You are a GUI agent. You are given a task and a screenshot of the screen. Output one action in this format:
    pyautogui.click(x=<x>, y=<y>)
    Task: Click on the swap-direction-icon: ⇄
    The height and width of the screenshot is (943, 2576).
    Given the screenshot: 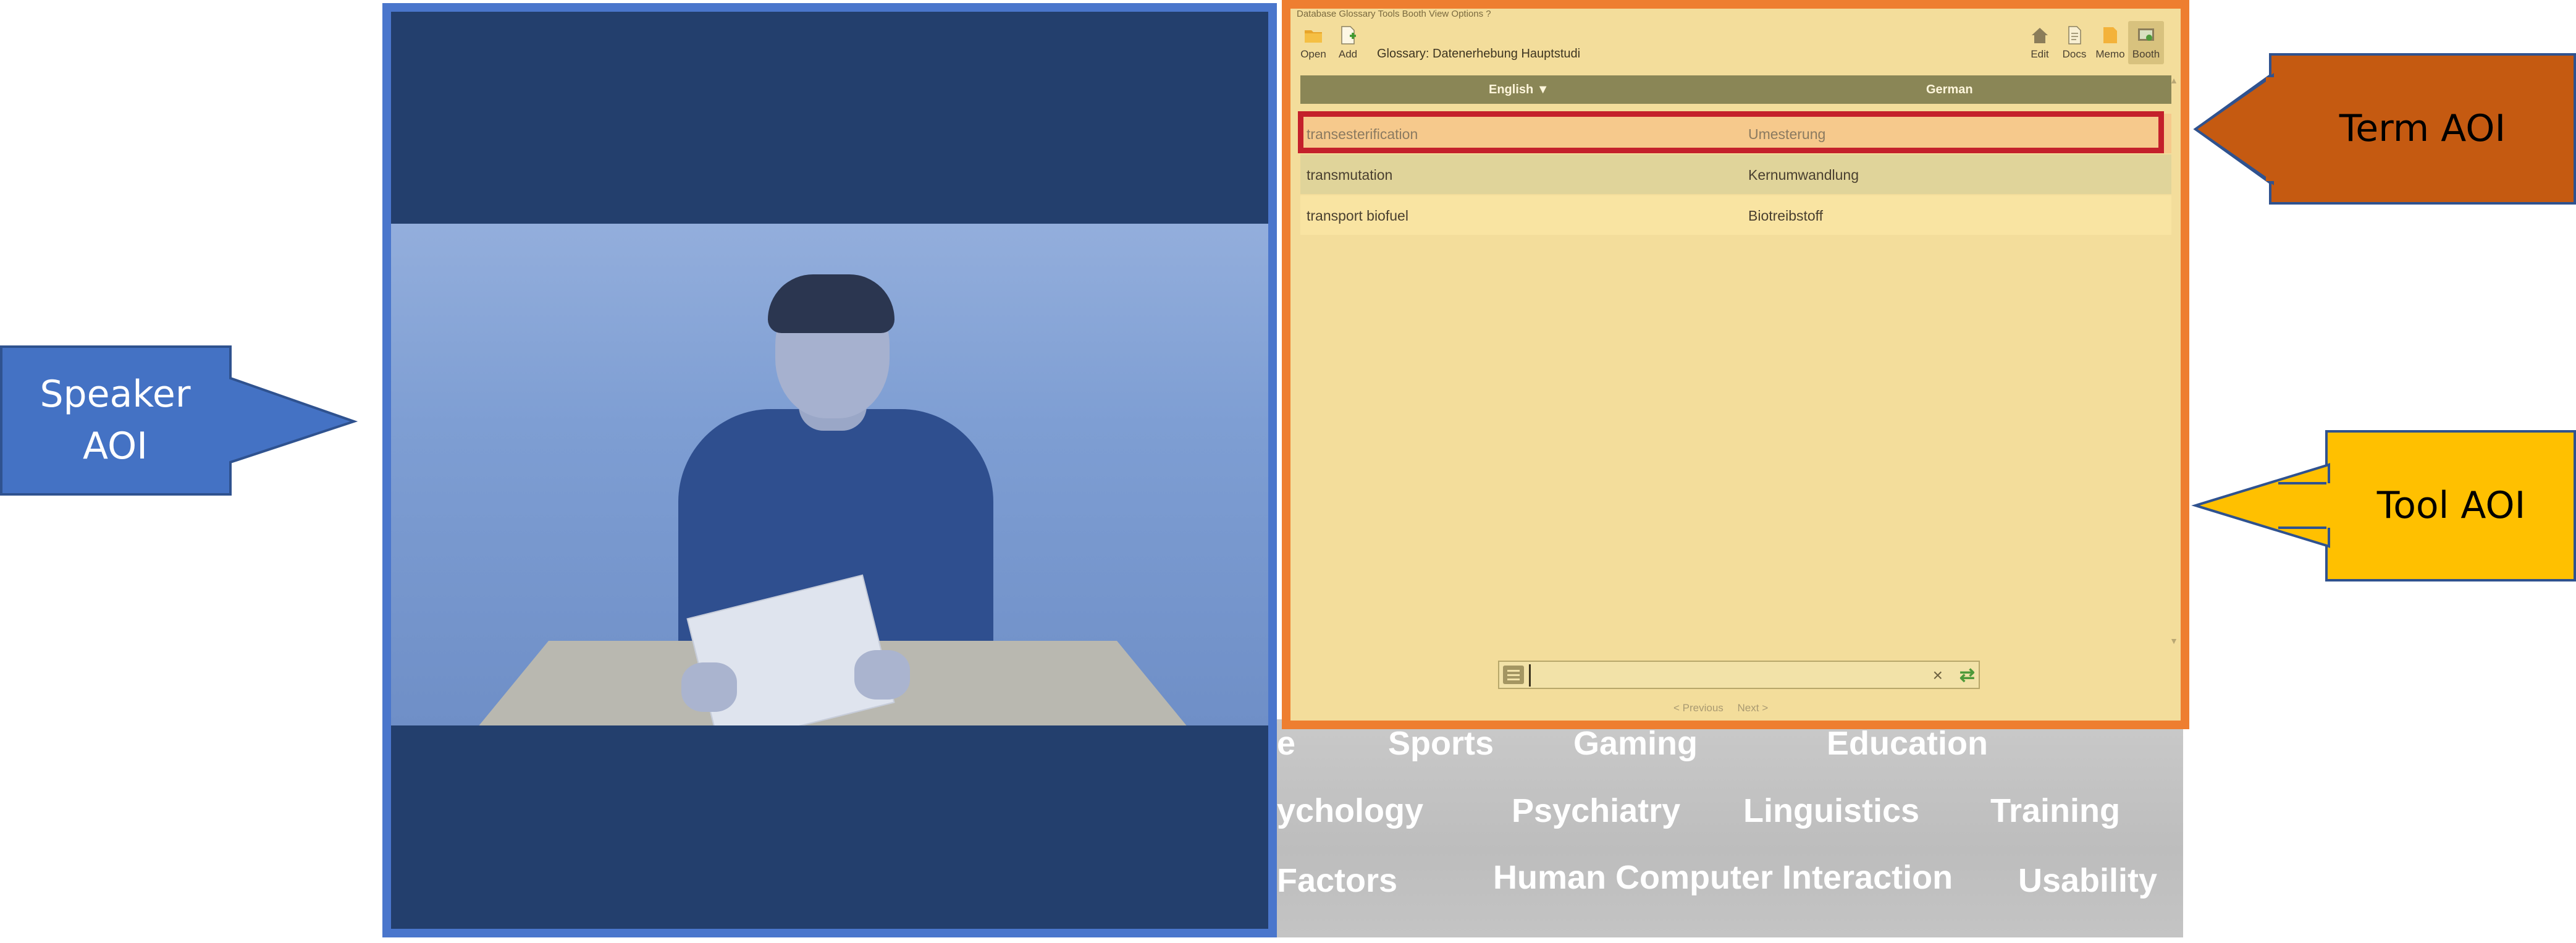 What is the action you would take?
    pyautogui.click(x=1967, y=675)
    